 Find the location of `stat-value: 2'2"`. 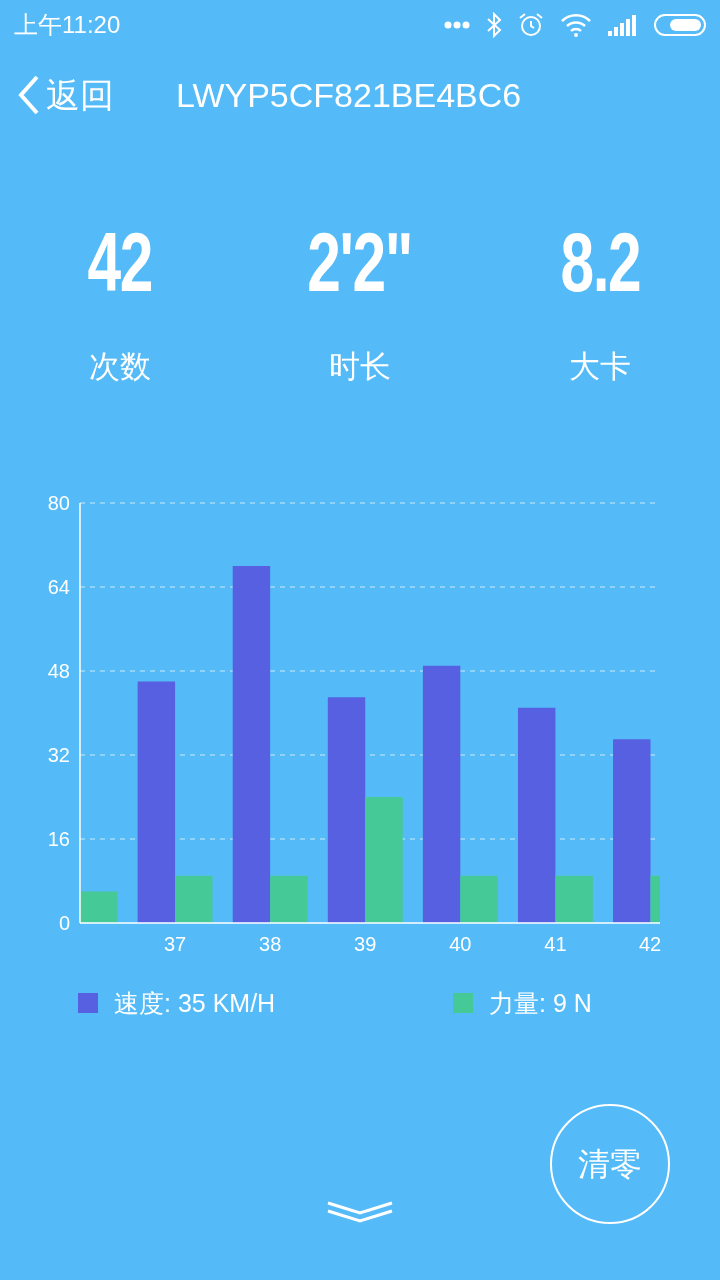

stat-value: 2'2" is located at coordinates (360, 262).